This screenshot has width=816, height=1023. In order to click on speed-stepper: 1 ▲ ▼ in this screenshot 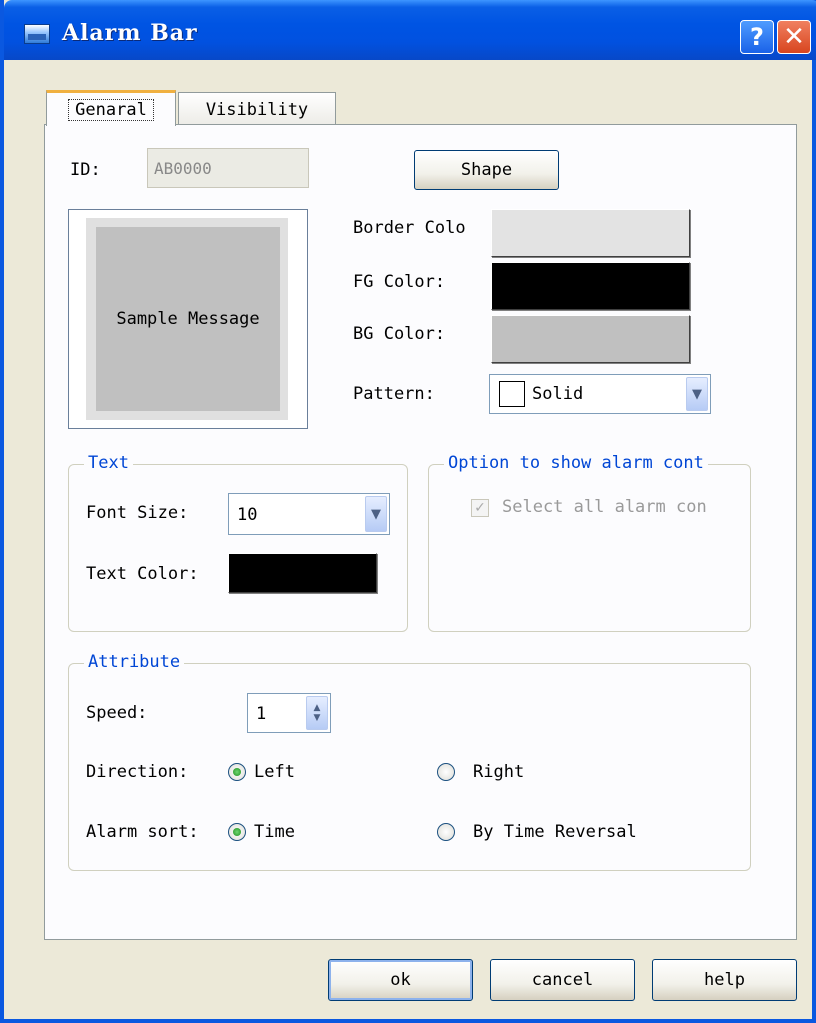, I will do `click(289, 713)`.